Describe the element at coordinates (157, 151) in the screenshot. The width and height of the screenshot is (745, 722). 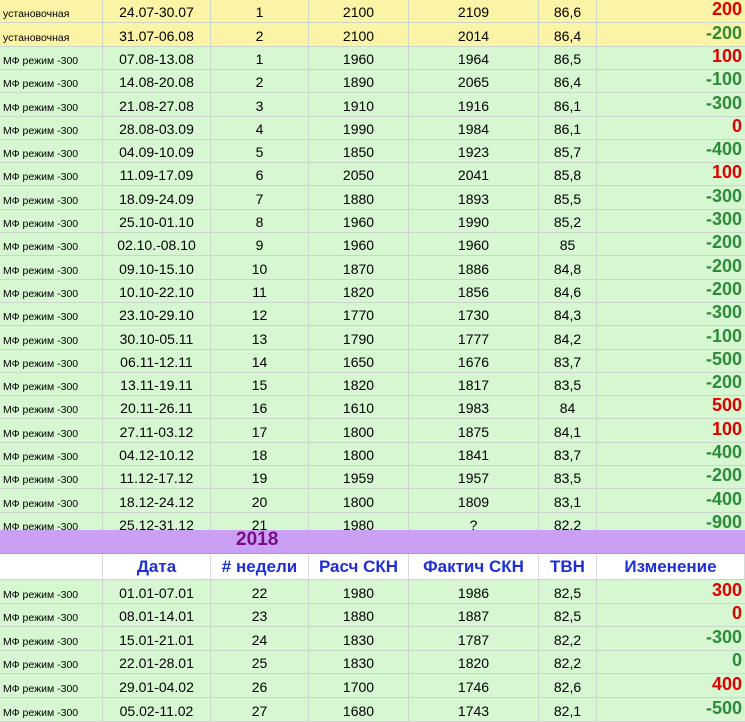
I see `date-cell: 04.09-10.09` at that location.